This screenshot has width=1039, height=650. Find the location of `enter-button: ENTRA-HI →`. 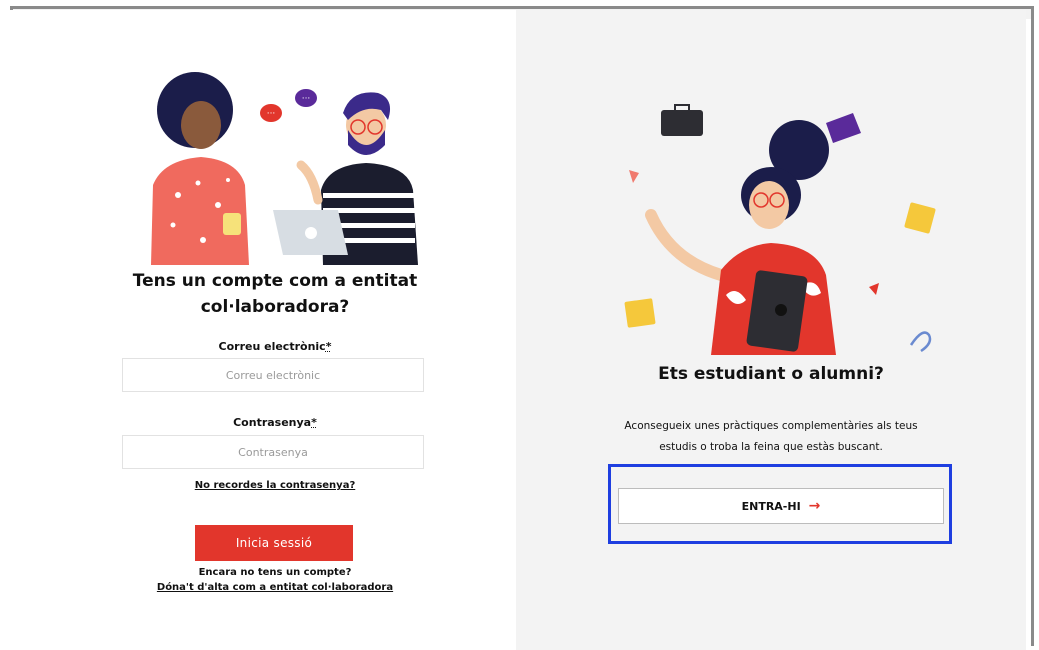

enter-button: ENTRA-HI → is located at coordinates (781, 506).